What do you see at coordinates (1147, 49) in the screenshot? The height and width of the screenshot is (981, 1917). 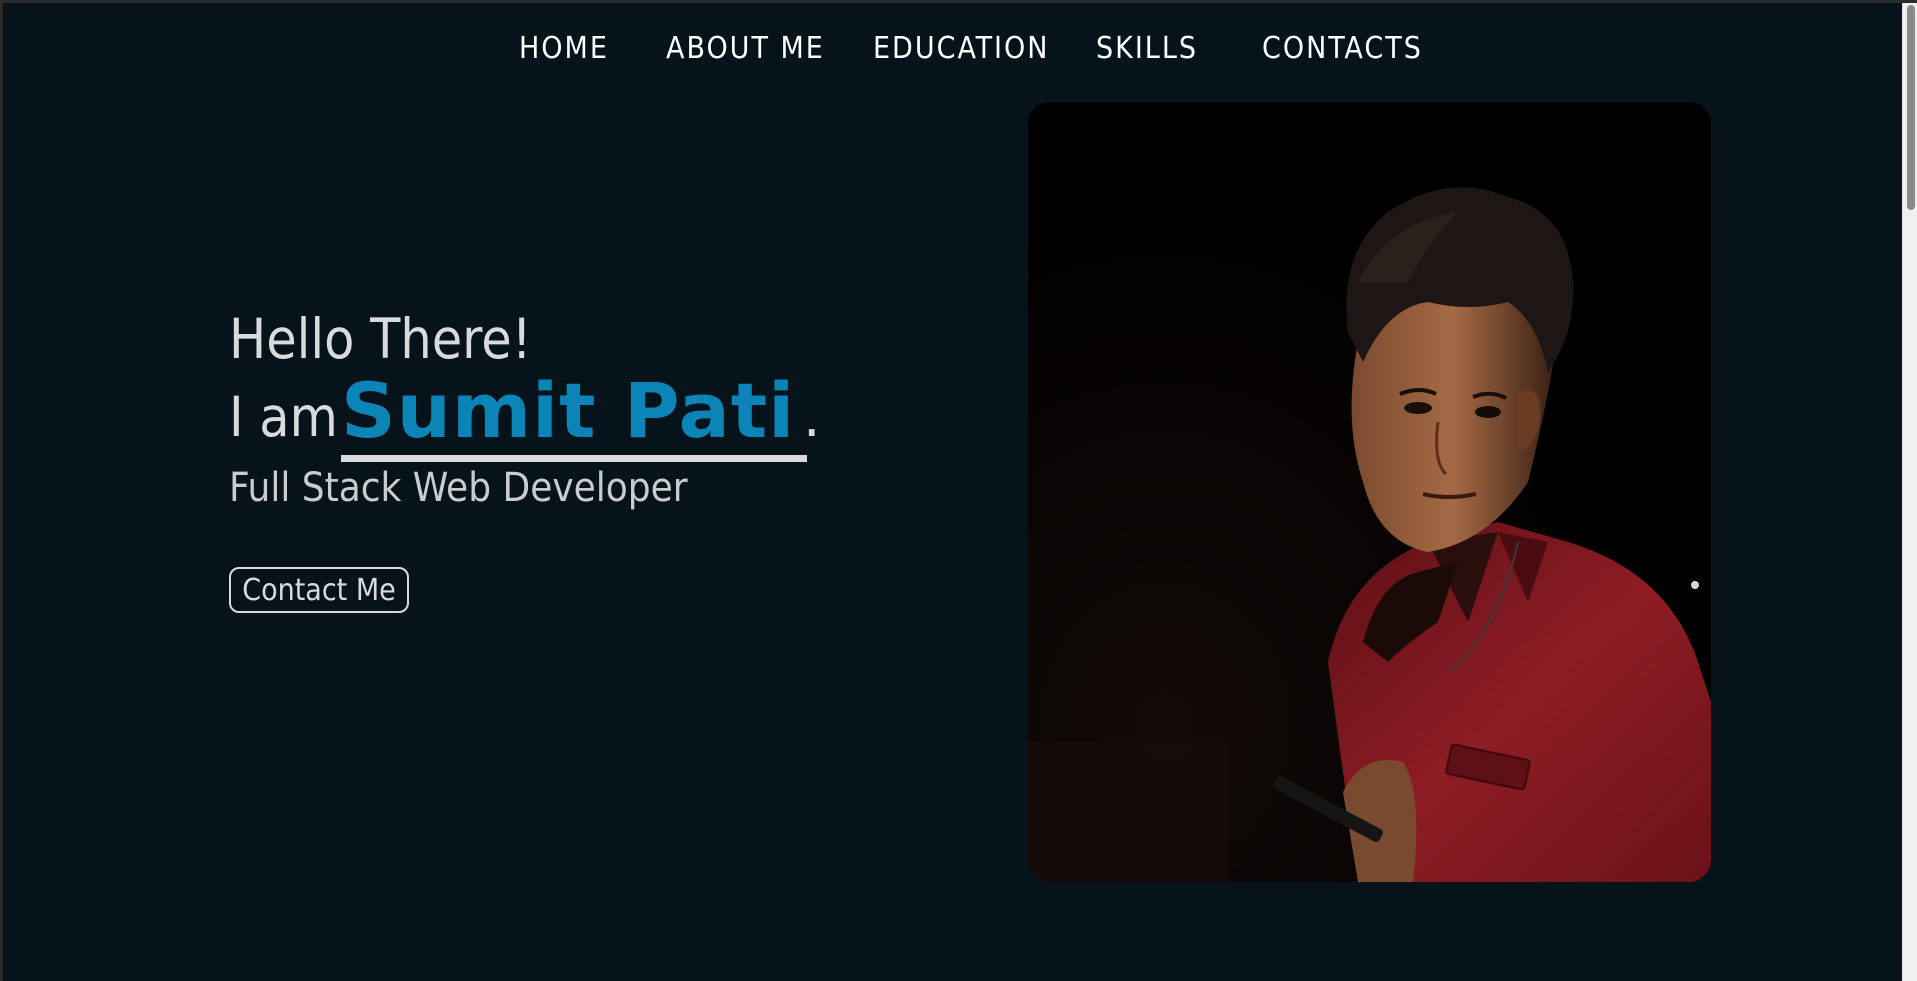 I see `nav-skills-link: SKILLS` at bounding box center [1147, 49].